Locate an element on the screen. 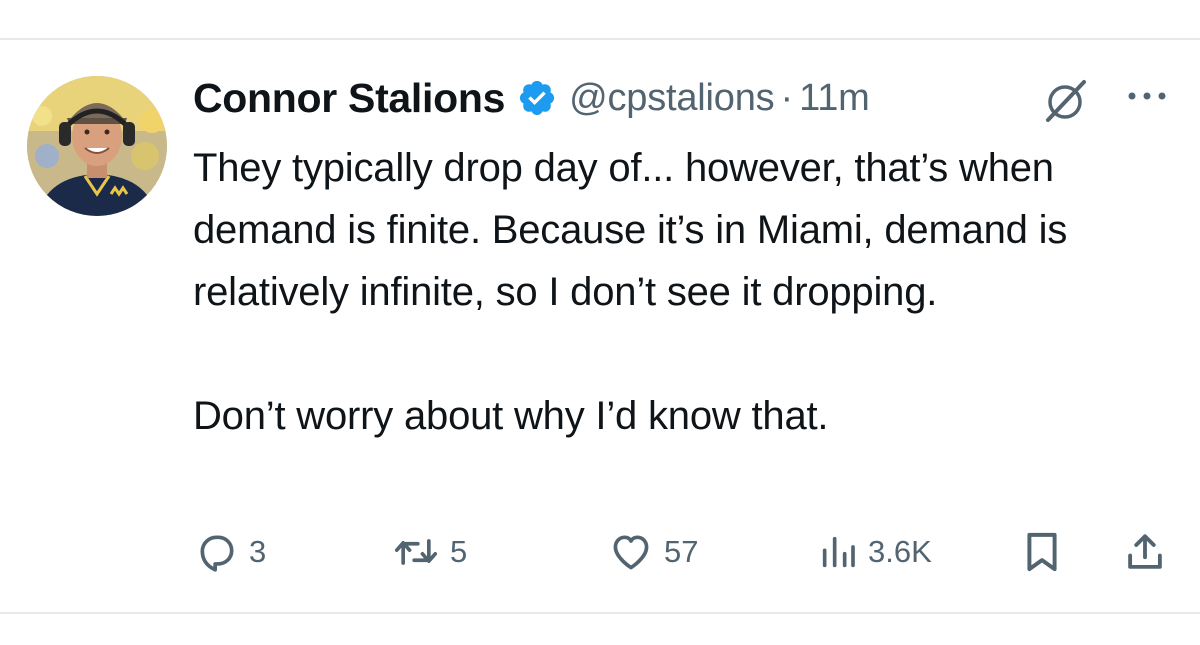 Image resolution: width=1200 pixels, height=645 pixels. more-icon is located at coordinates (1147, 96).